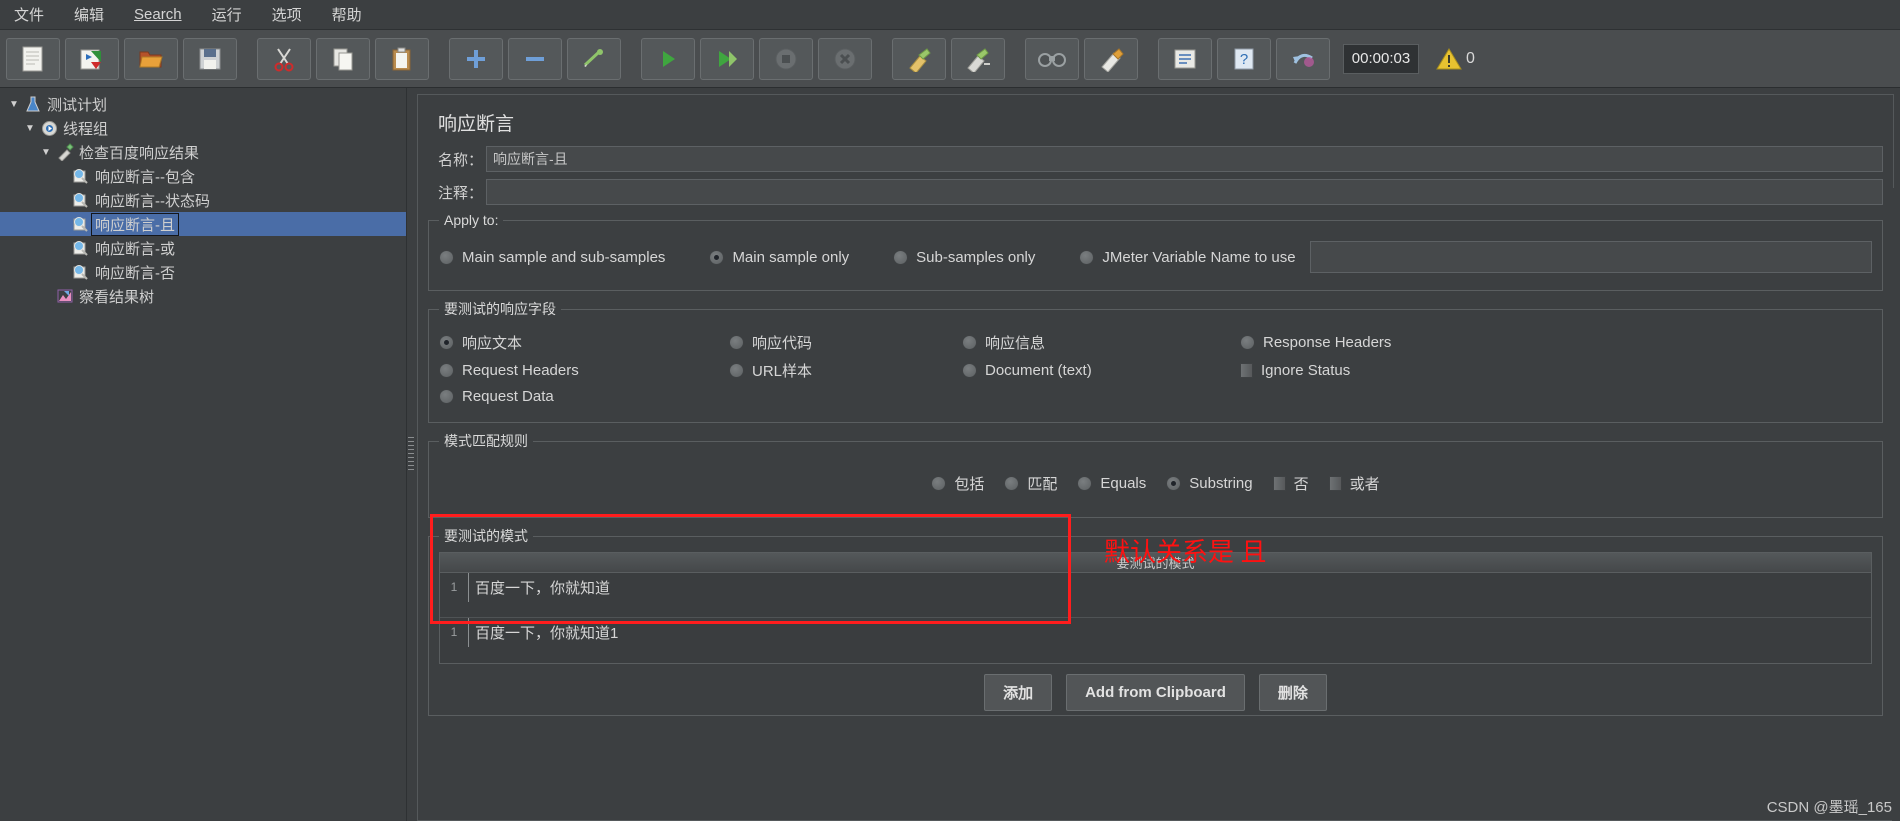 Image resolution: width=1900 pixels, height=821 pixels. I want to click on radio-request-data: Request Data, so click(496, 396).